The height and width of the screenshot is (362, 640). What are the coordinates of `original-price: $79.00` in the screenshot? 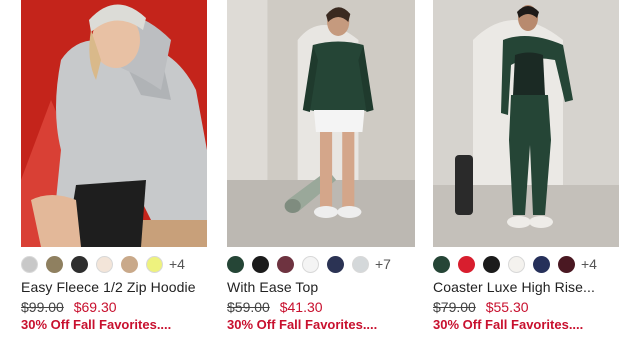 It's located at (454, 307).